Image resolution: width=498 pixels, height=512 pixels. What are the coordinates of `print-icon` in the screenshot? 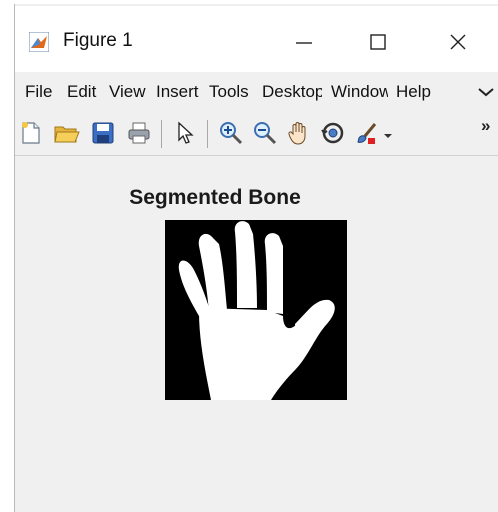 It's located at (139, 133).